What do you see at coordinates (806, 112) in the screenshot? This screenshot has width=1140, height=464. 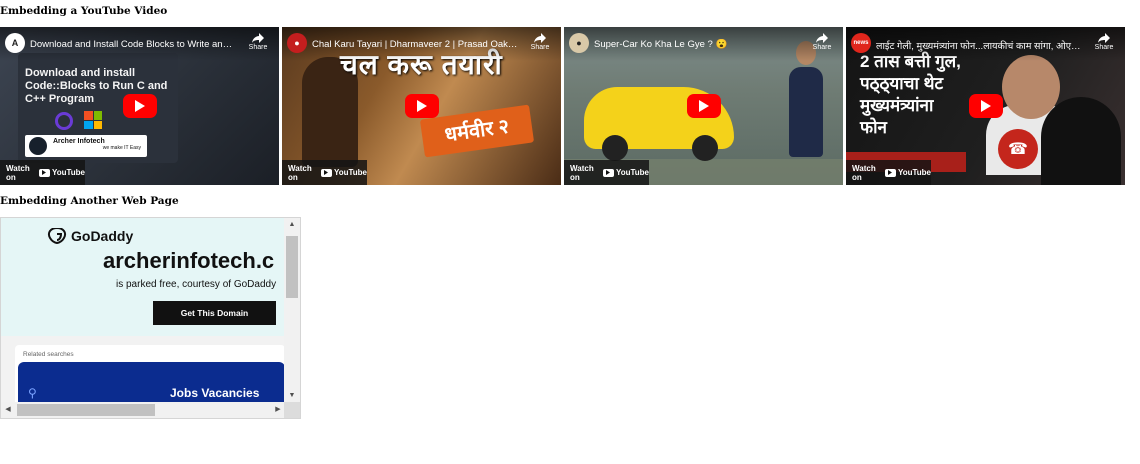 I see `thumbnail-person` at bounding box center [806, 112].